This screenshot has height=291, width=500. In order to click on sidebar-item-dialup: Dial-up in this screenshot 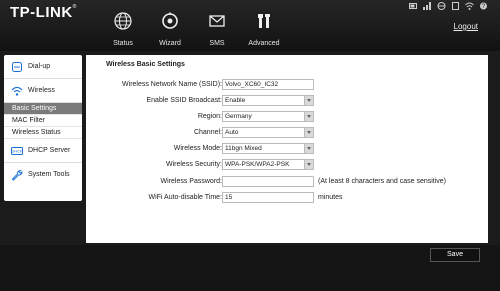, I will do `click(43, 67)`.